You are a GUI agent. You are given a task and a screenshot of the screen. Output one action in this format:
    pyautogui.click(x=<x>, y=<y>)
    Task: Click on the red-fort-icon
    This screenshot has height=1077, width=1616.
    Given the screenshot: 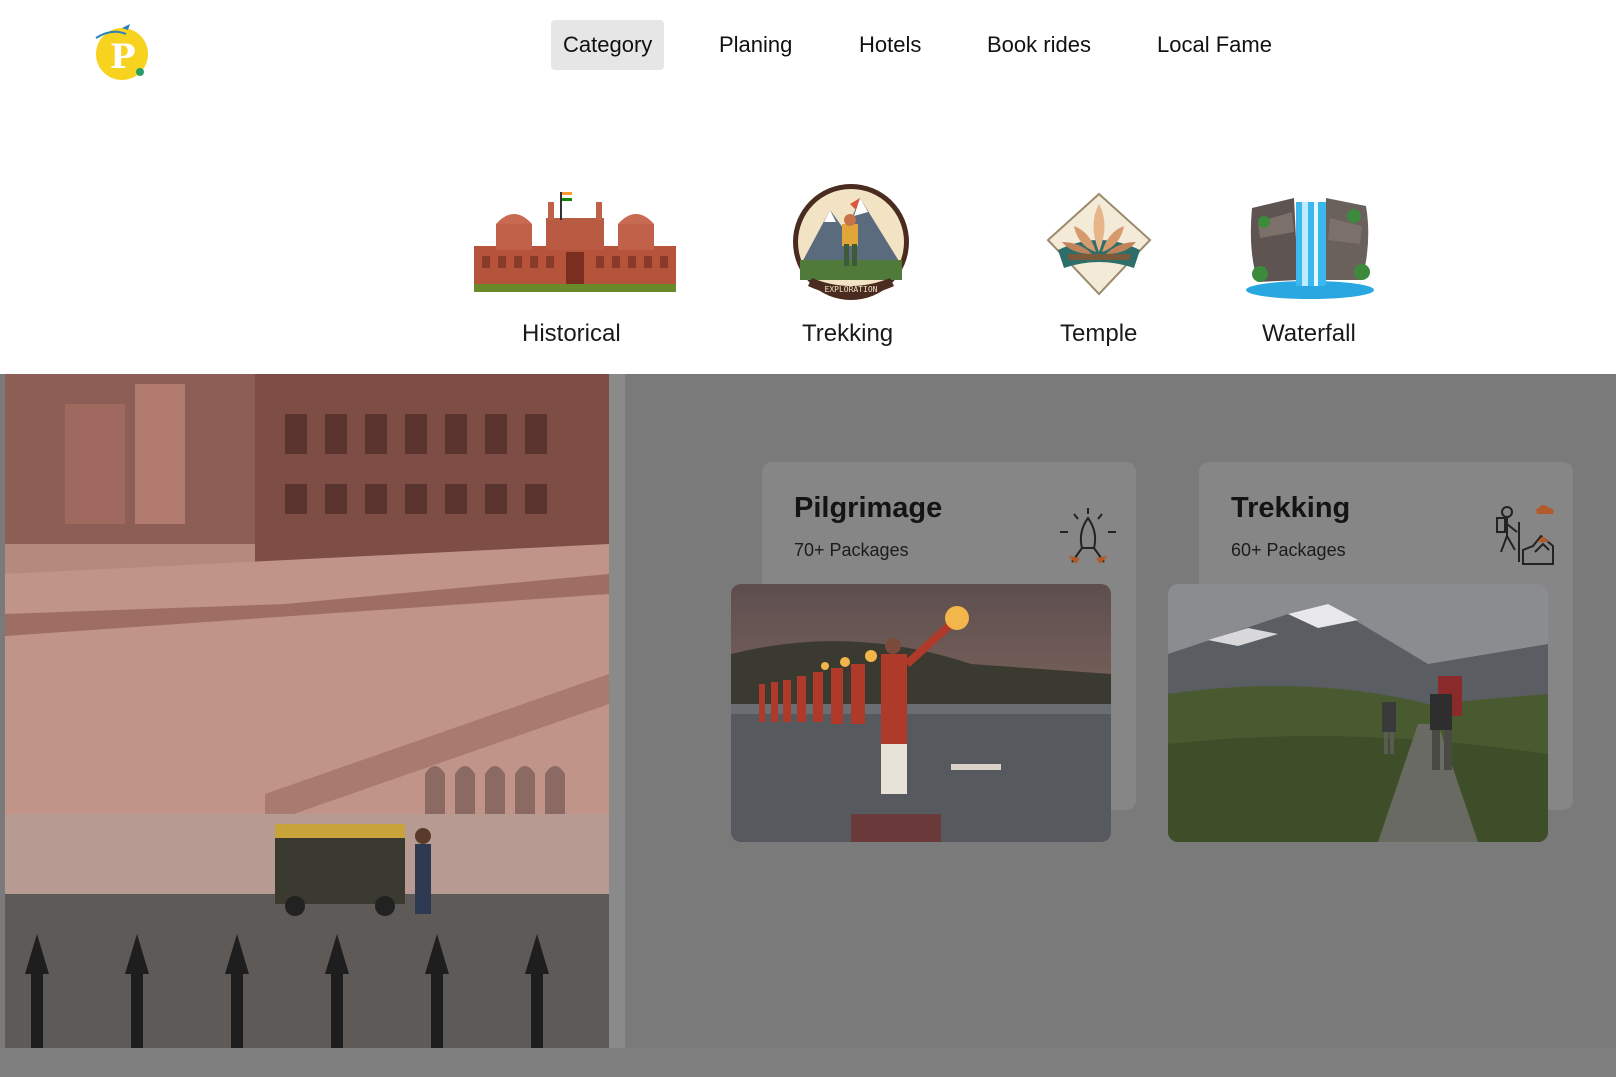 What is the action you would take?
    pyautogui.click(x=575, y=240)
    